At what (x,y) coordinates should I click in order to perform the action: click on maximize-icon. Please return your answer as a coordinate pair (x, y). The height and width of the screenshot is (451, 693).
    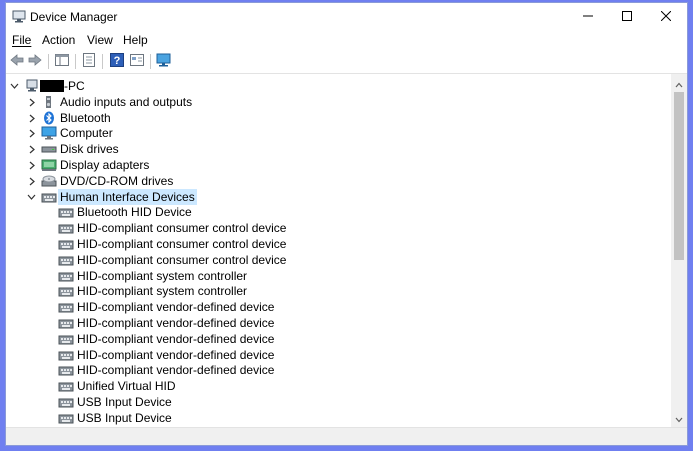
    Looking at the image, I should click on (627, 17).